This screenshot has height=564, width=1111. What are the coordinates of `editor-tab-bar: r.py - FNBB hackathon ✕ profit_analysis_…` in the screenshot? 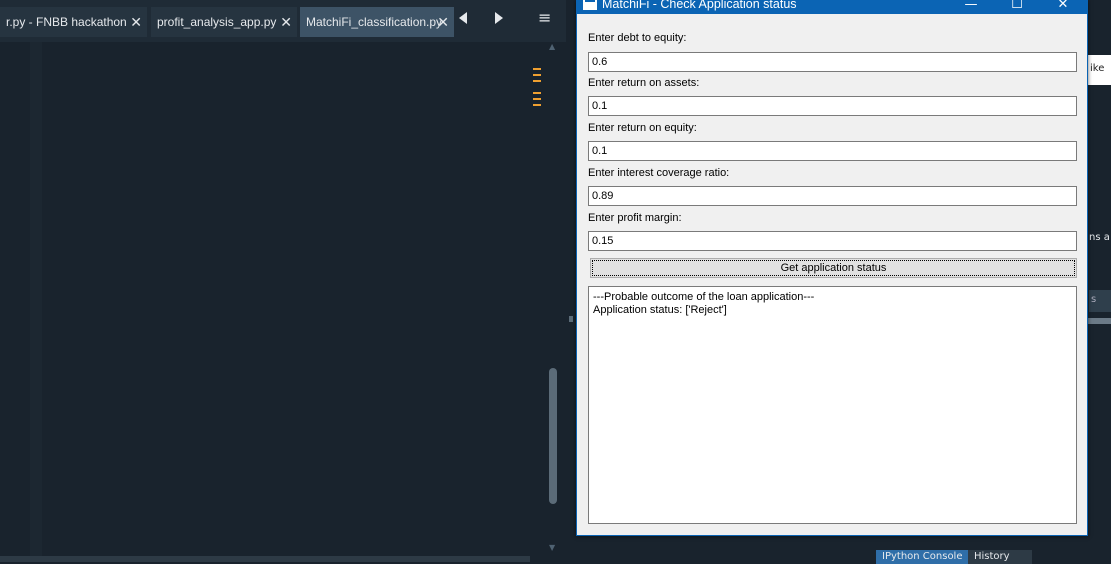 It's located at (283, 21).